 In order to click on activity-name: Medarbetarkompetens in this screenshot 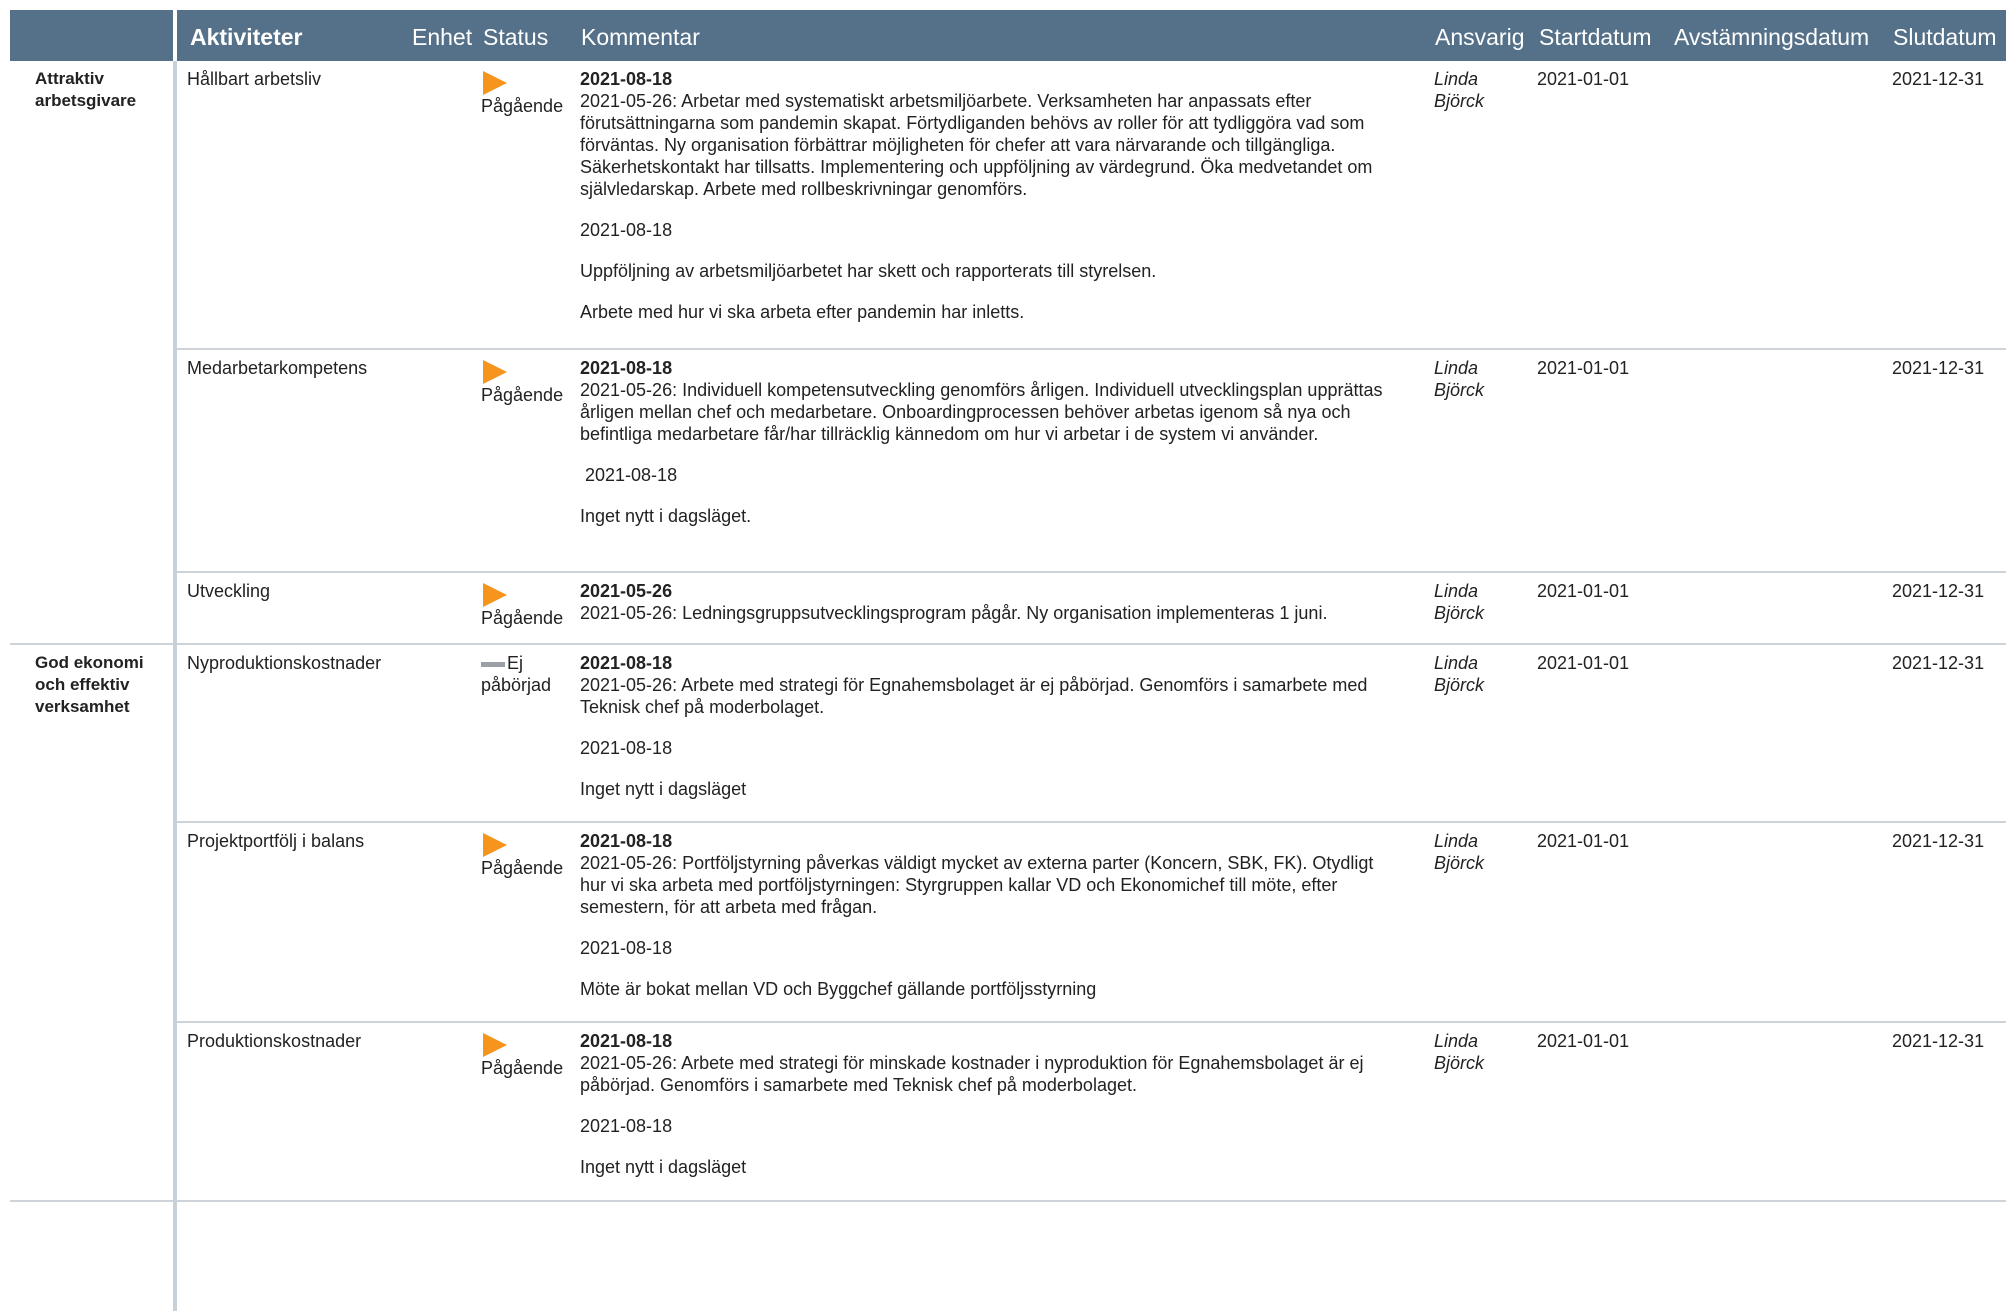, I will do `click(277, 368)`.